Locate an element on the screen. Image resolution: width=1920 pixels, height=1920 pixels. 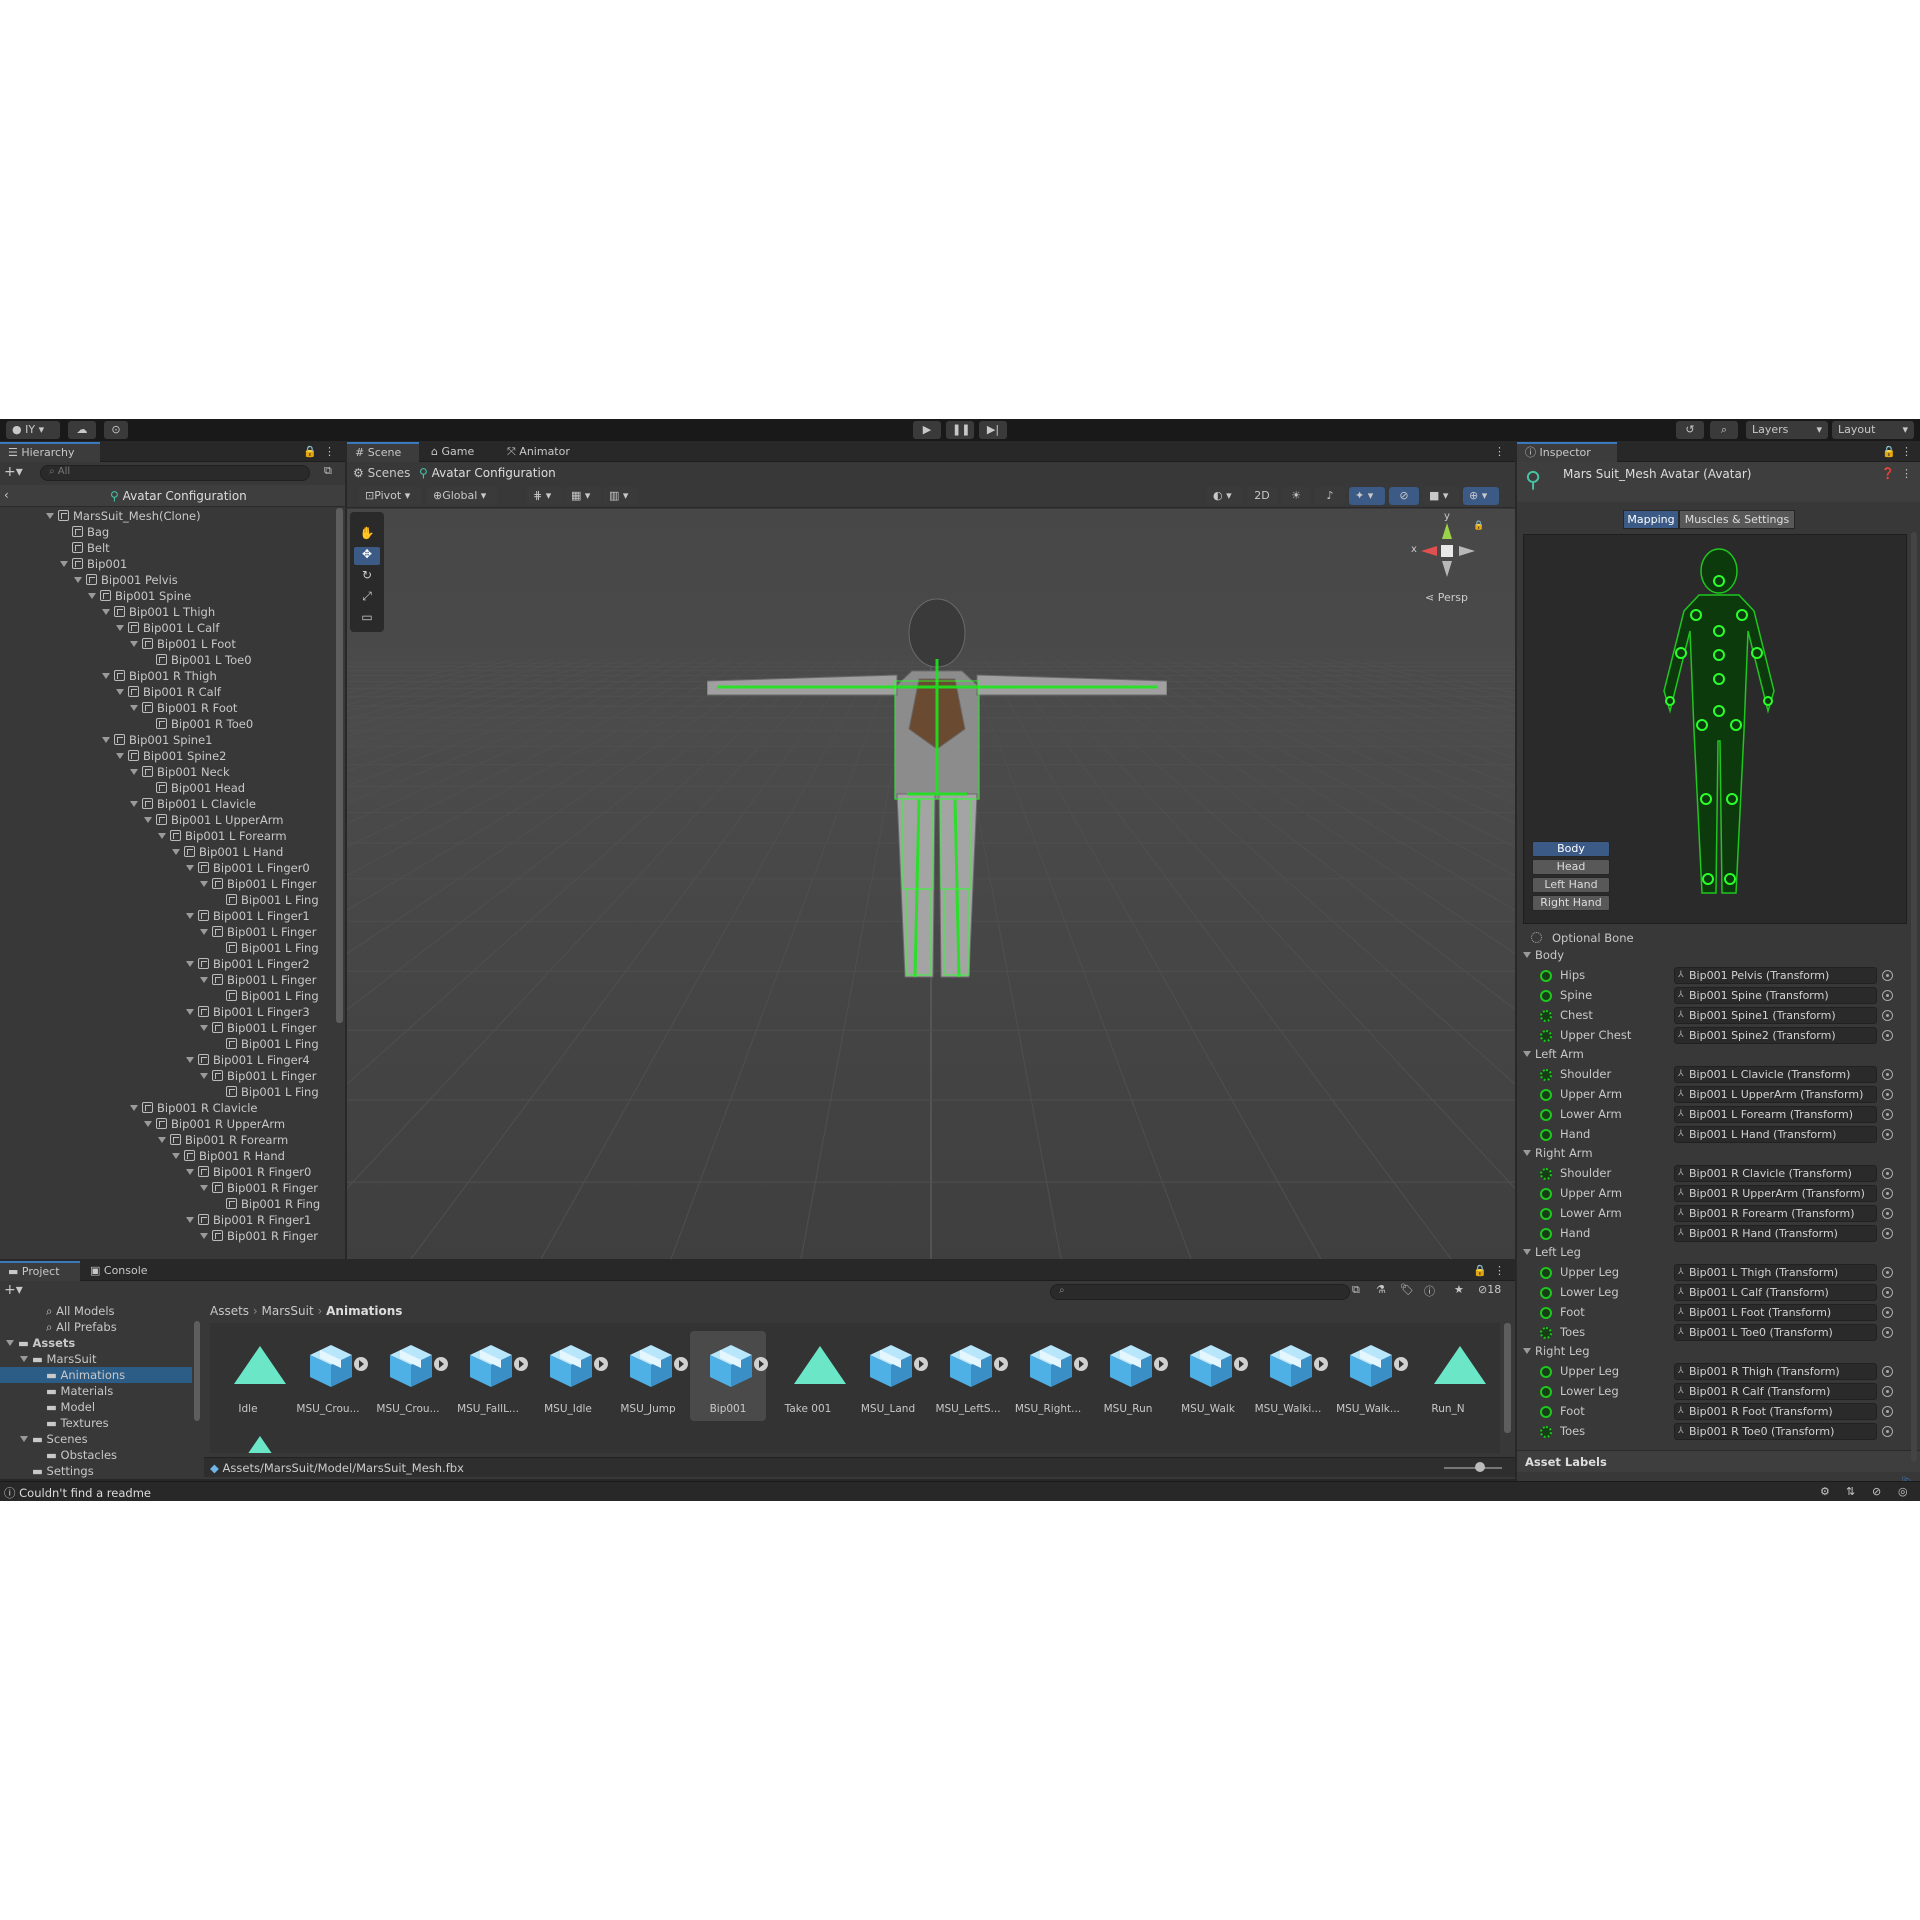
hierarchy-item: Bip001 L Calf is located at coordinates (167, 628).